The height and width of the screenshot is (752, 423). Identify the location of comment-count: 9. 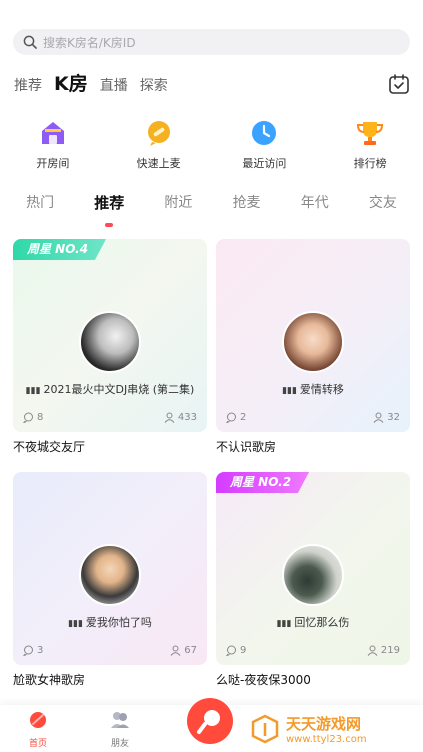
(243, 650).